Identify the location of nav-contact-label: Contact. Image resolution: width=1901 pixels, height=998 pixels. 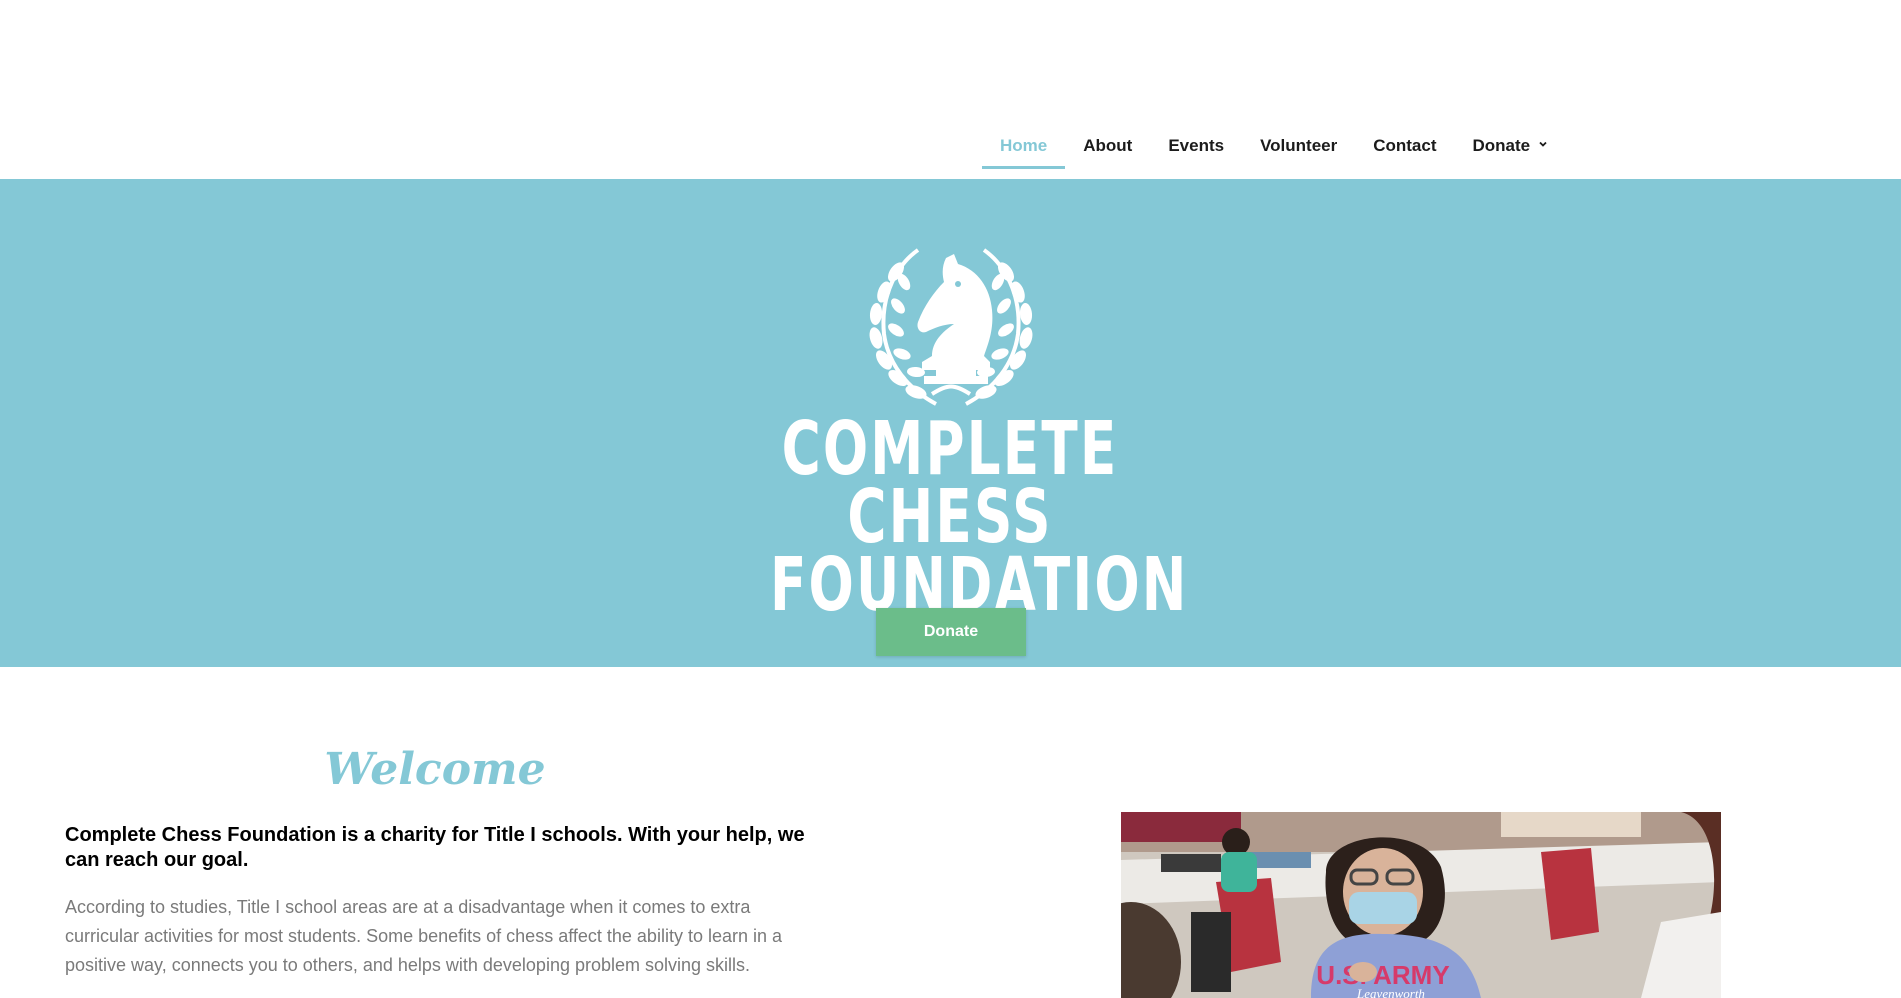
(1405, 145).